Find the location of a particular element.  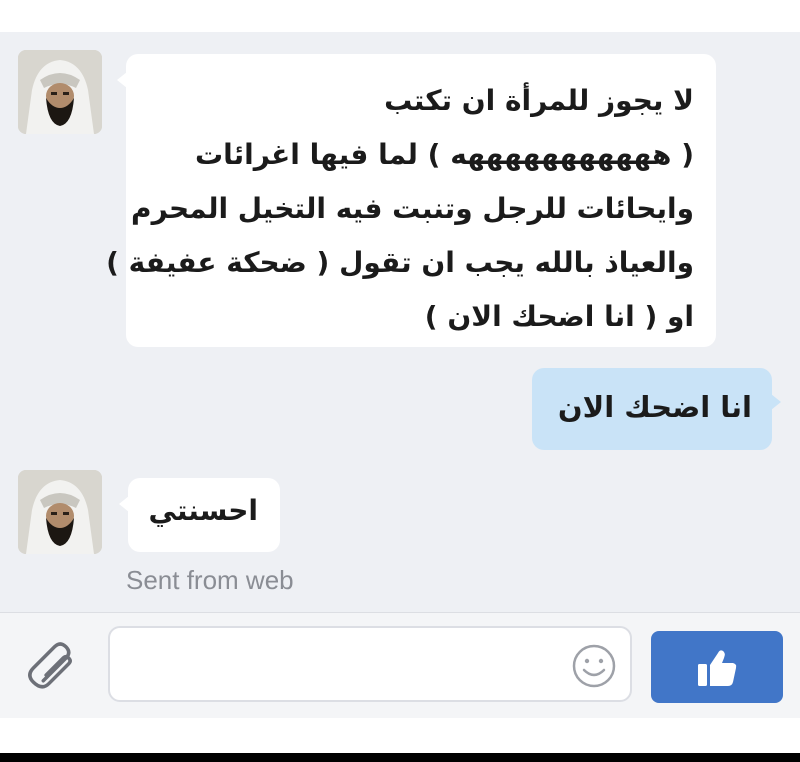

like-button is located at coordinates (717, 667).